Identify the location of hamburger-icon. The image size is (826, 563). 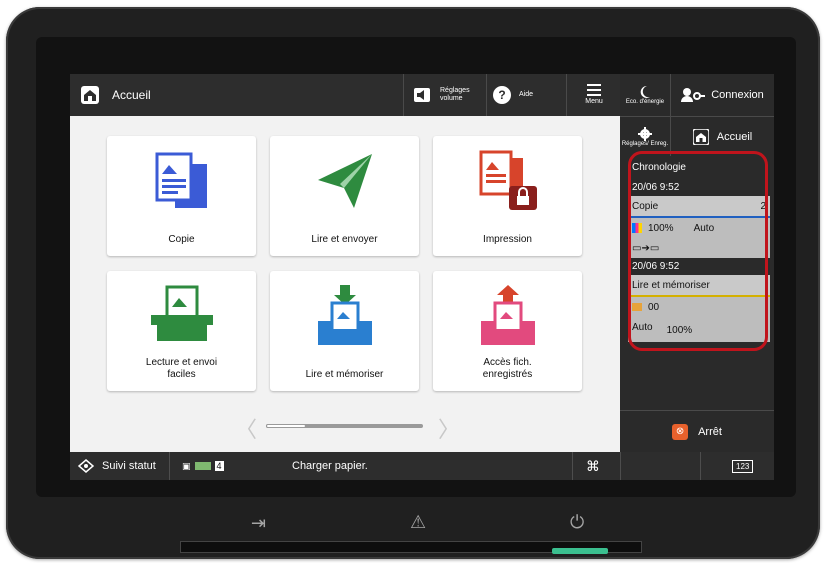
(594, 90).